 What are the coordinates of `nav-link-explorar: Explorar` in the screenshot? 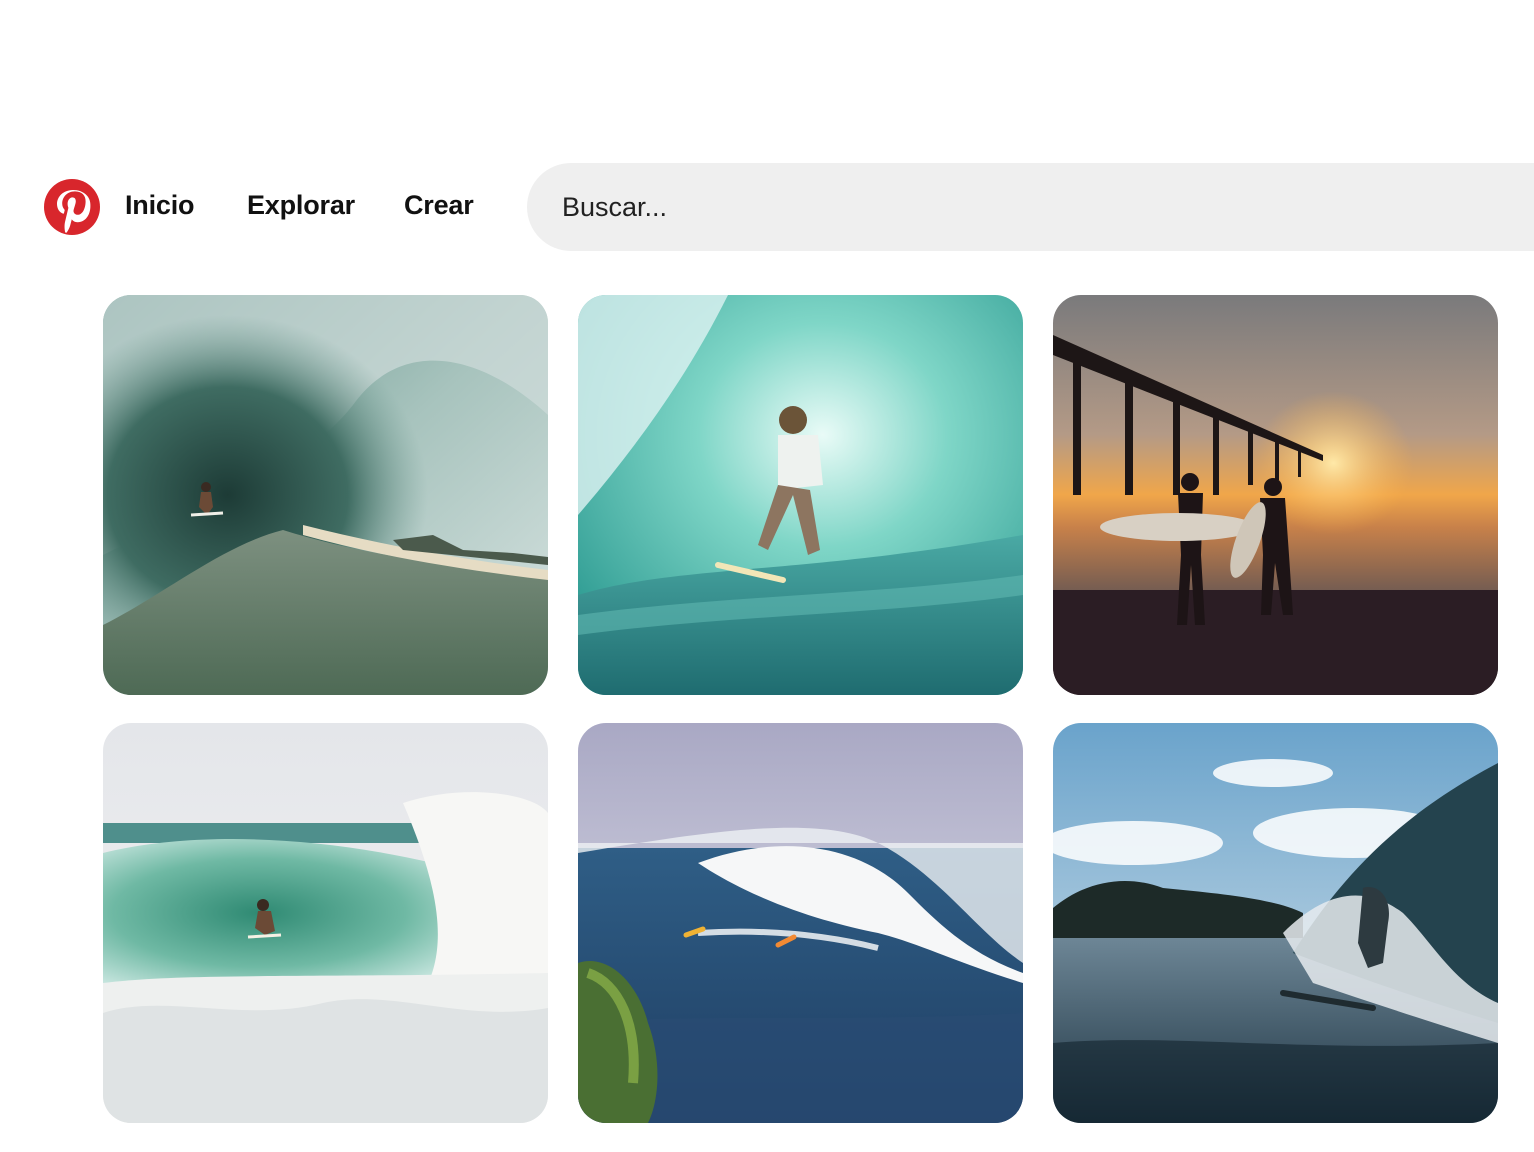 It's located at (301, 205).